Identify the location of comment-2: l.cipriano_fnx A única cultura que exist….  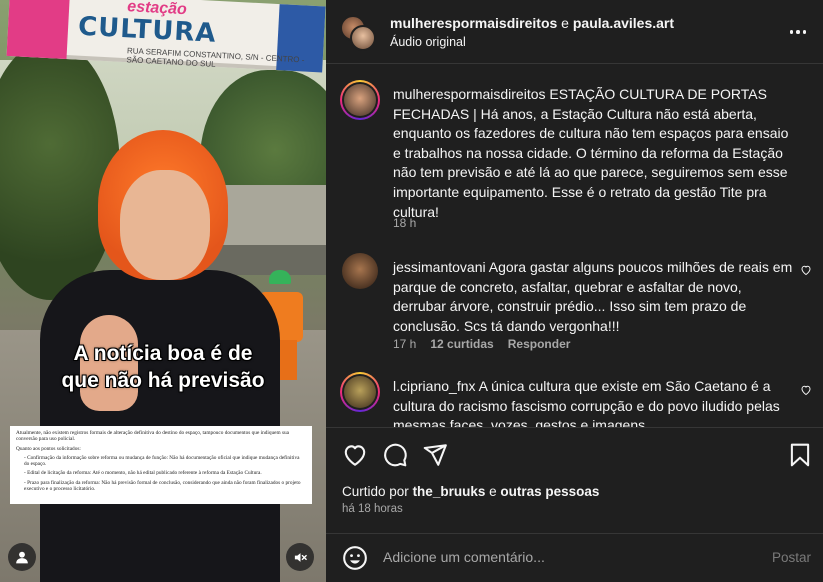
(595, 402).